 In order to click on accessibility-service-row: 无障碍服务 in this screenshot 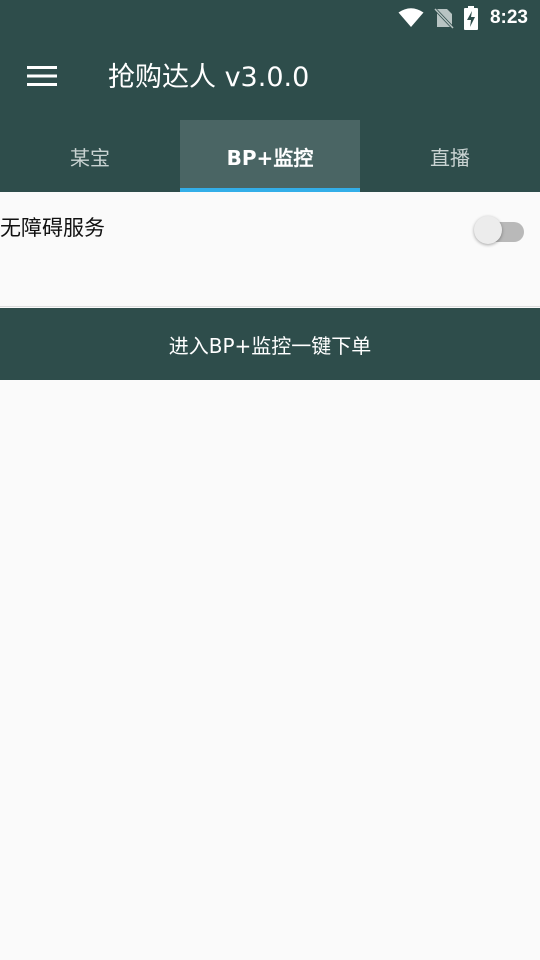, I will do `click(270, 249)`.